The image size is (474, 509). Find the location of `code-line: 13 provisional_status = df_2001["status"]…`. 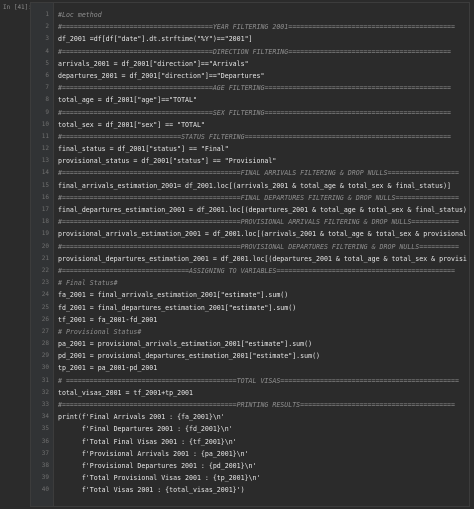

code-line: 13 provisional_status = df_2001["status"]… is located at coordinates (250, 161).